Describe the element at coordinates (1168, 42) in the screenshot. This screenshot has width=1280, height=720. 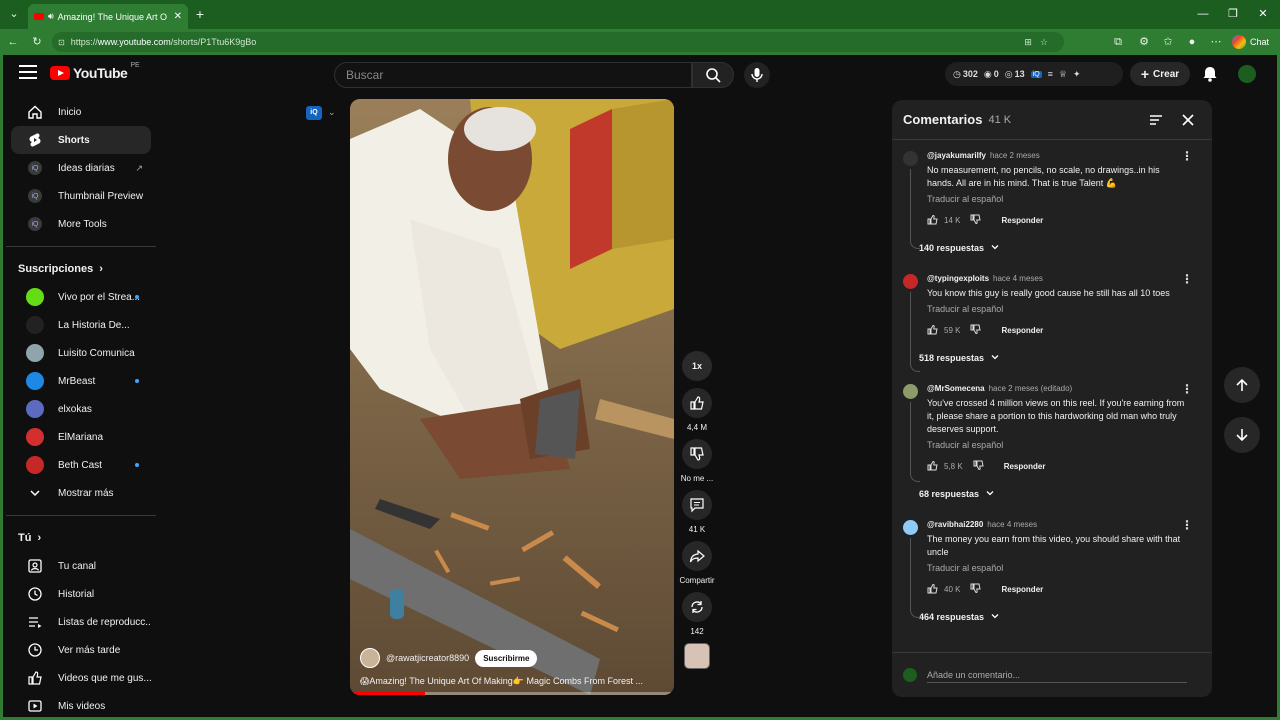
I see `favorites-icon: ✩` at that location.